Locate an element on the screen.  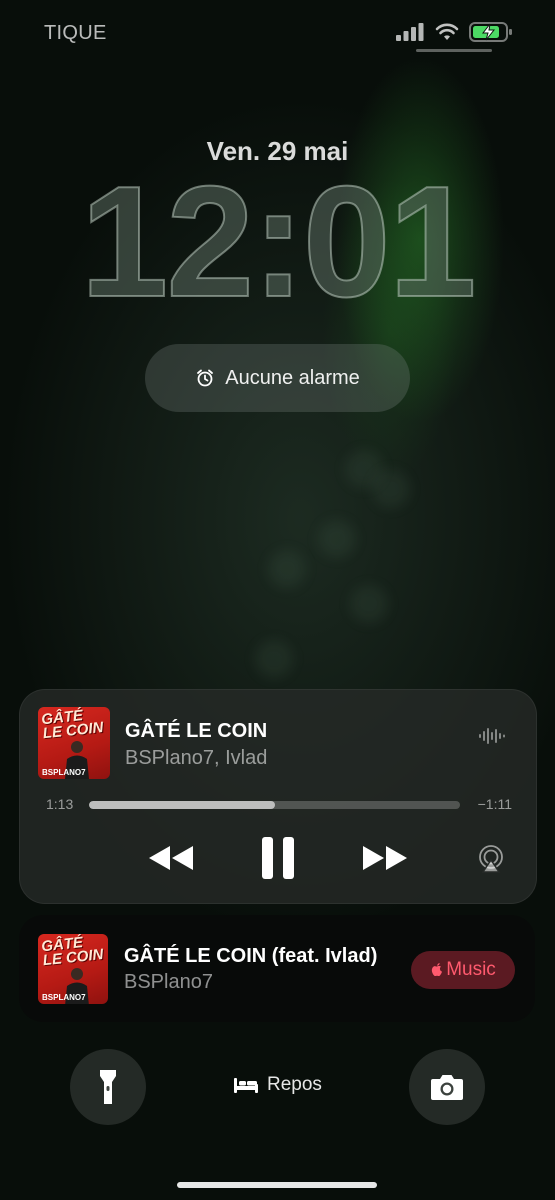
suggestion-album-cover: GÂTÉ LE COIN BSPLANO7 is located at coordinates (73, 969).